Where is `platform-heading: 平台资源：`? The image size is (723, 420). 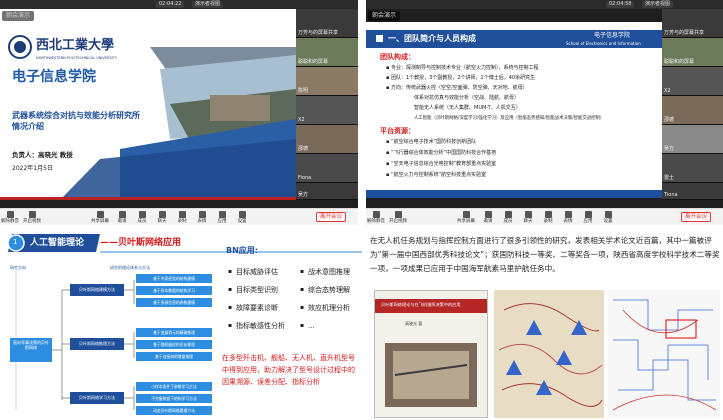
platform-heading: 平台资源： is located at coordinates (397, 131).